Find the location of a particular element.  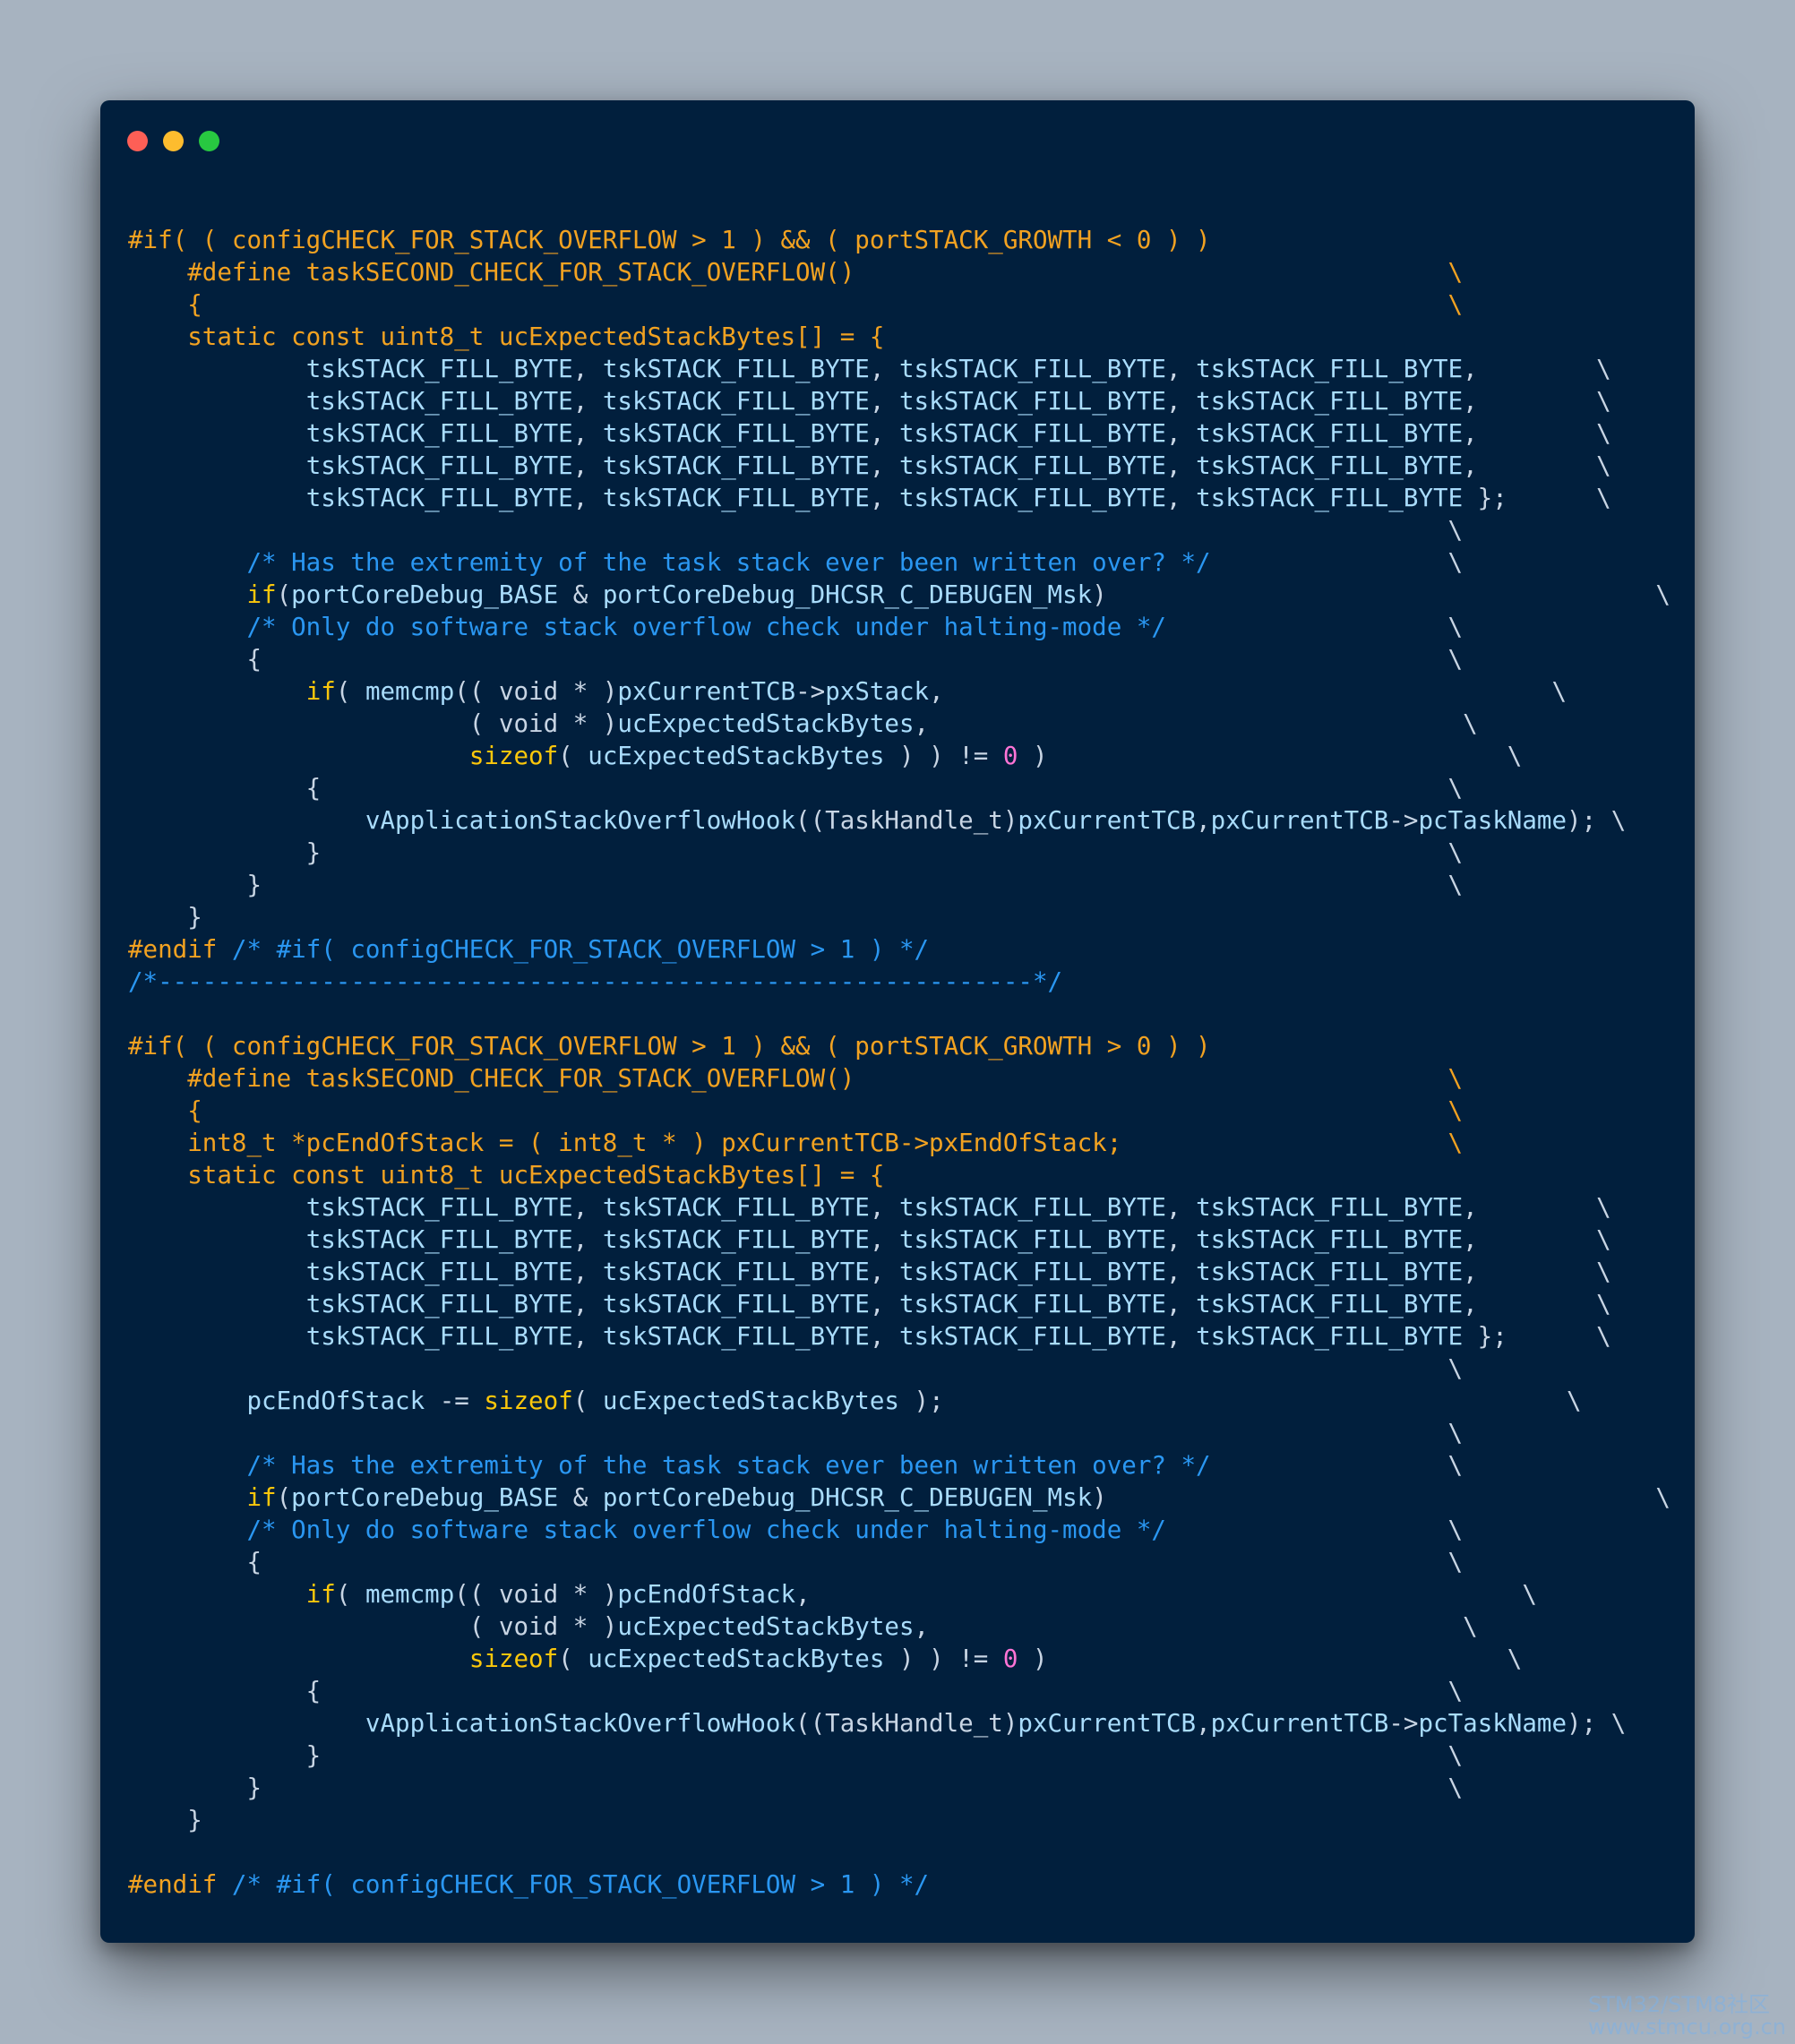

code-line: { \ is located at coordinates (899, 788).